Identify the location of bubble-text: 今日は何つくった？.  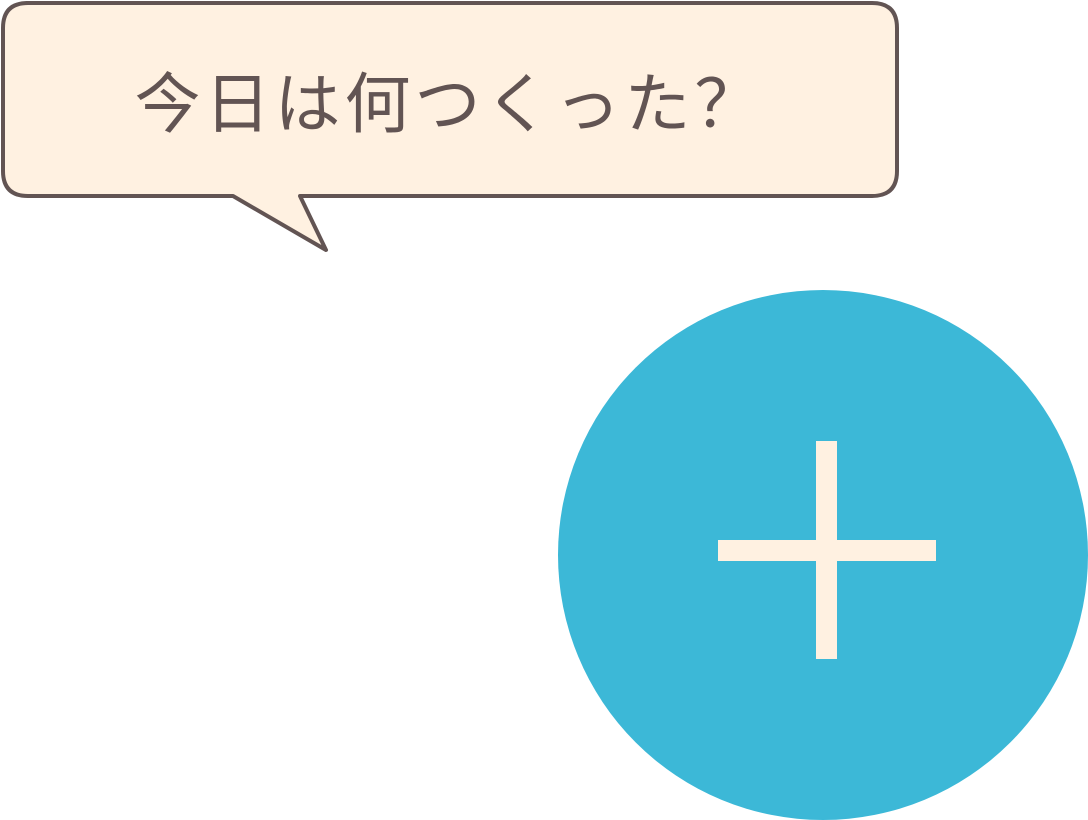
(449, 104).